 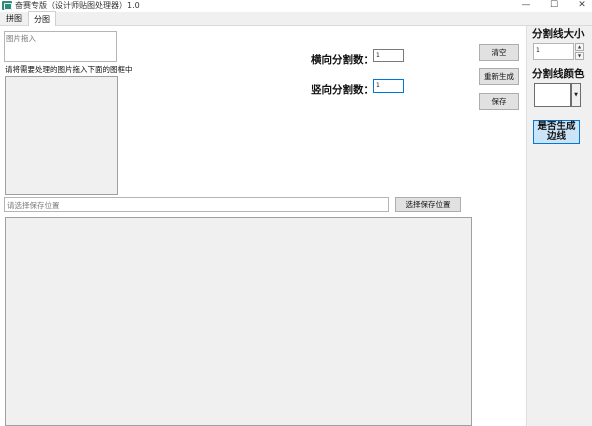 What do you see at coordinates (499, 52) in the screenshot?
I see `clear-button: 清空` at bounding box center [499, 52].